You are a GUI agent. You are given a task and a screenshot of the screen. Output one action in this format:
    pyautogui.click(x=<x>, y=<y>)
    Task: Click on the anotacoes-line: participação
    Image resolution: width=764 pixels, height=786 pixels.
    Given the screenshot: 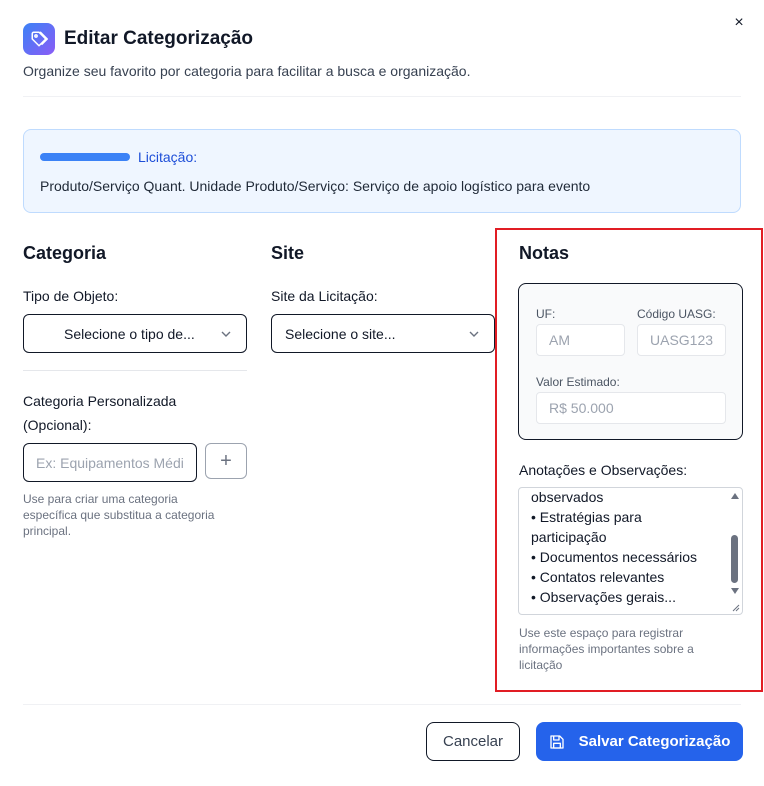 What is the action you would take?
    pyautogui.click(x=569, y=537)
    